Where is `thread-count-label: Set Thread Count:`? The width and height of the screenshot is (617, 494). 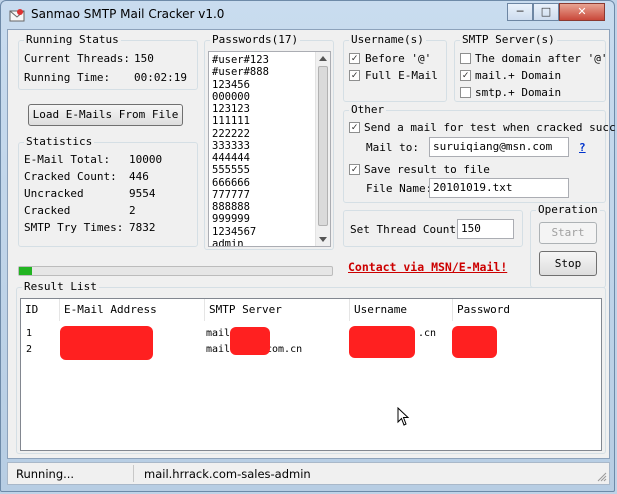 thread-count-label: Set Thread Count: is located at coordinates (406, 229).